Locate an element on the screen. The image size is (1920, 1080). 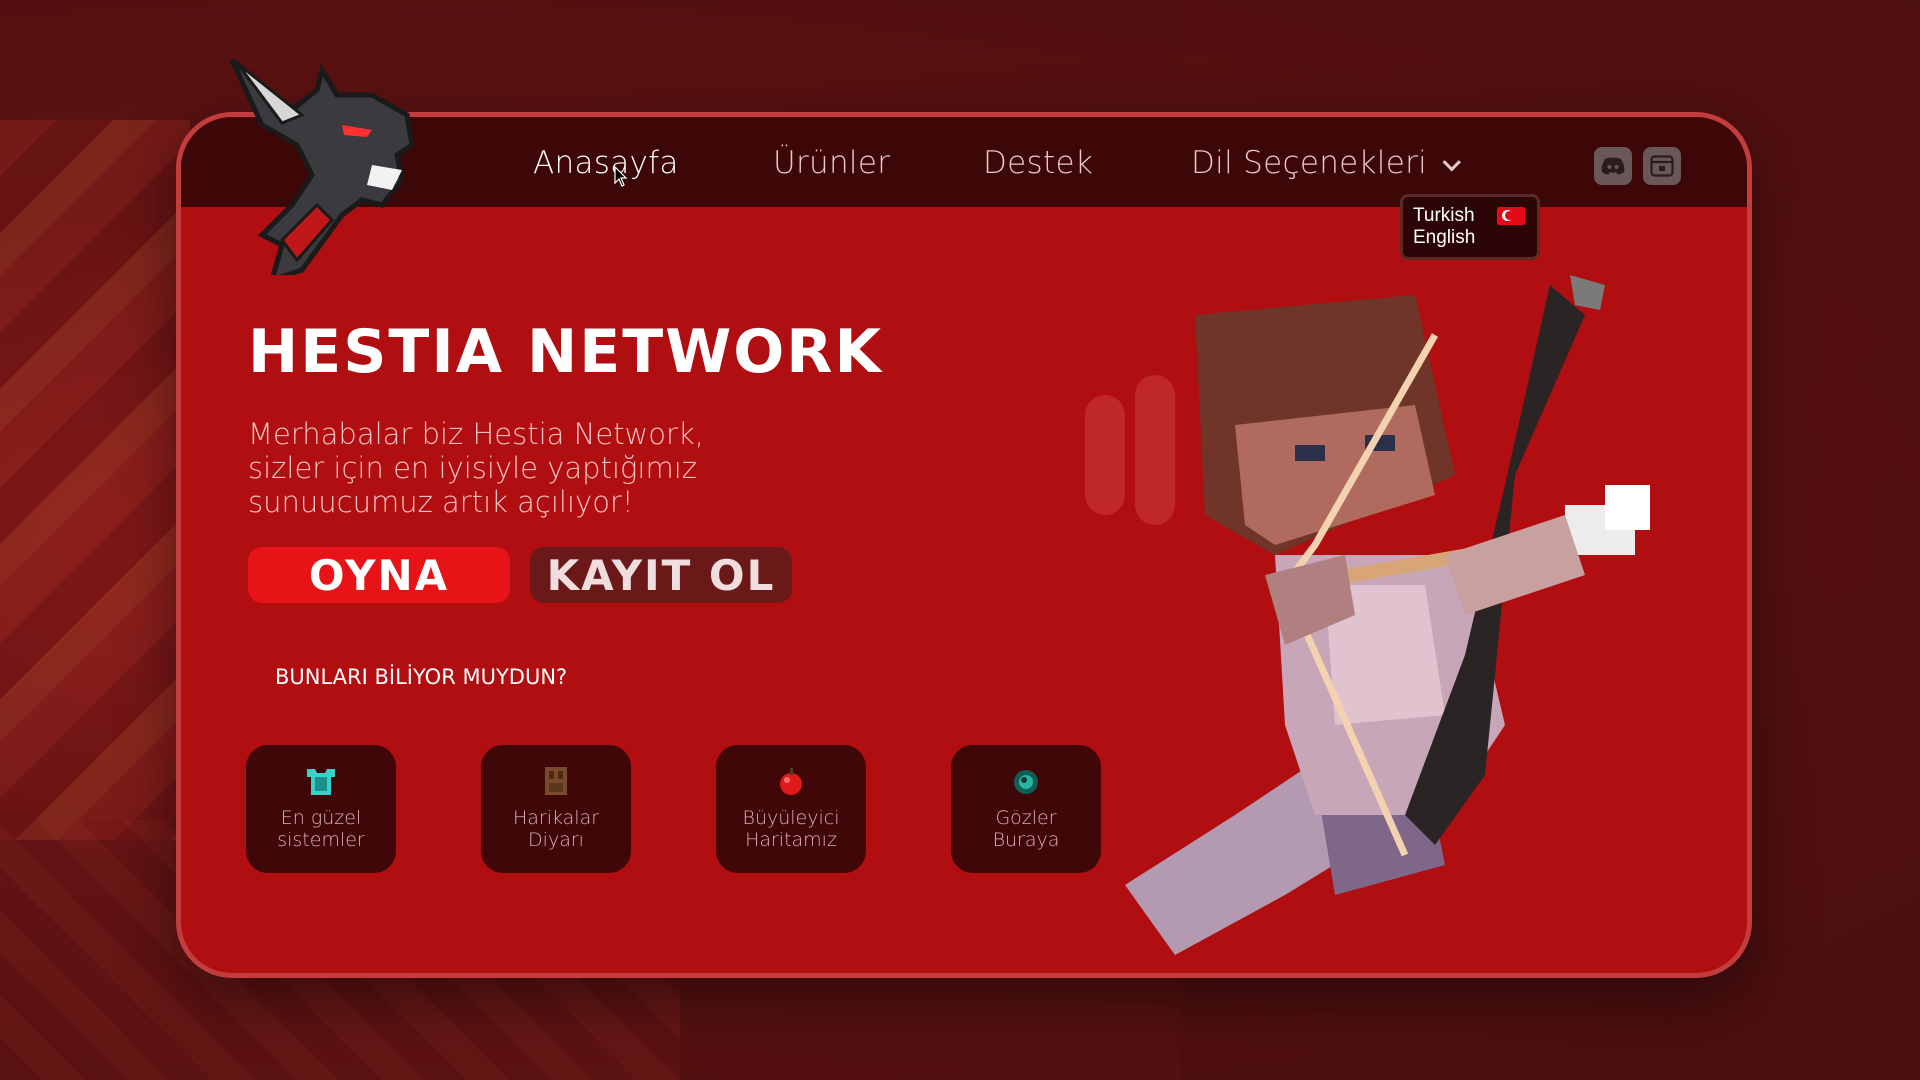
language-option-turkish: Turkish is located at coordinates (1470, 216).